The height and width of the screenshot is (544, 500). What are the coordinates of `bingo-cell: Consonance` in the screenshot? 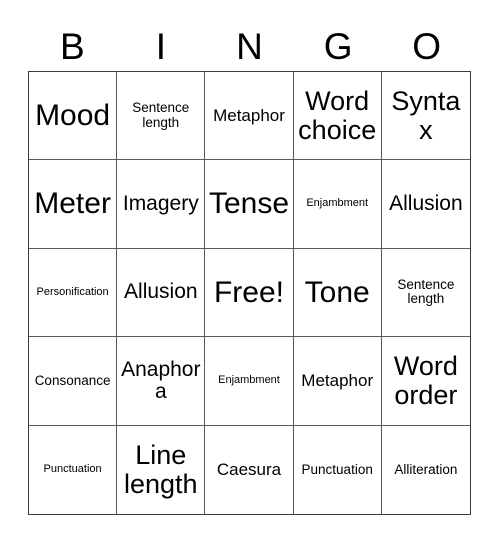 It's located at (73, 381).